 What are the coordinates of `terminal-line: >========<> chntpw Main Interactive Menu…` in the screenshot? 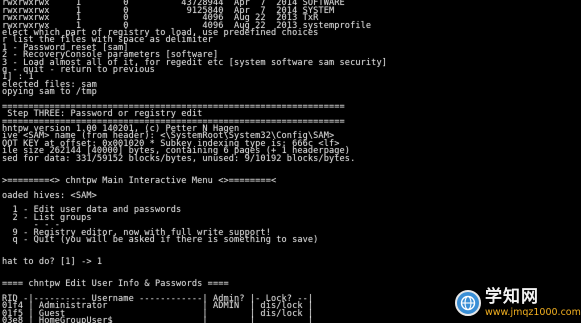 It's located at (139, 180).